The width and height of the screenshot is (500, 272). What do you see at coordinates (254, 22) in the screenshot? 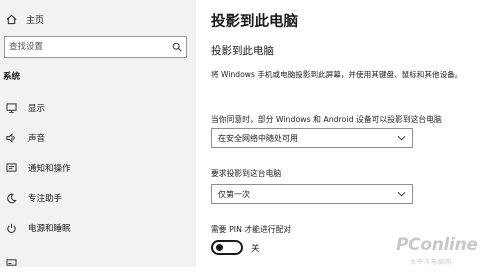
I see `page-title: 投影到此电脑` at bounding box center [254, 22].